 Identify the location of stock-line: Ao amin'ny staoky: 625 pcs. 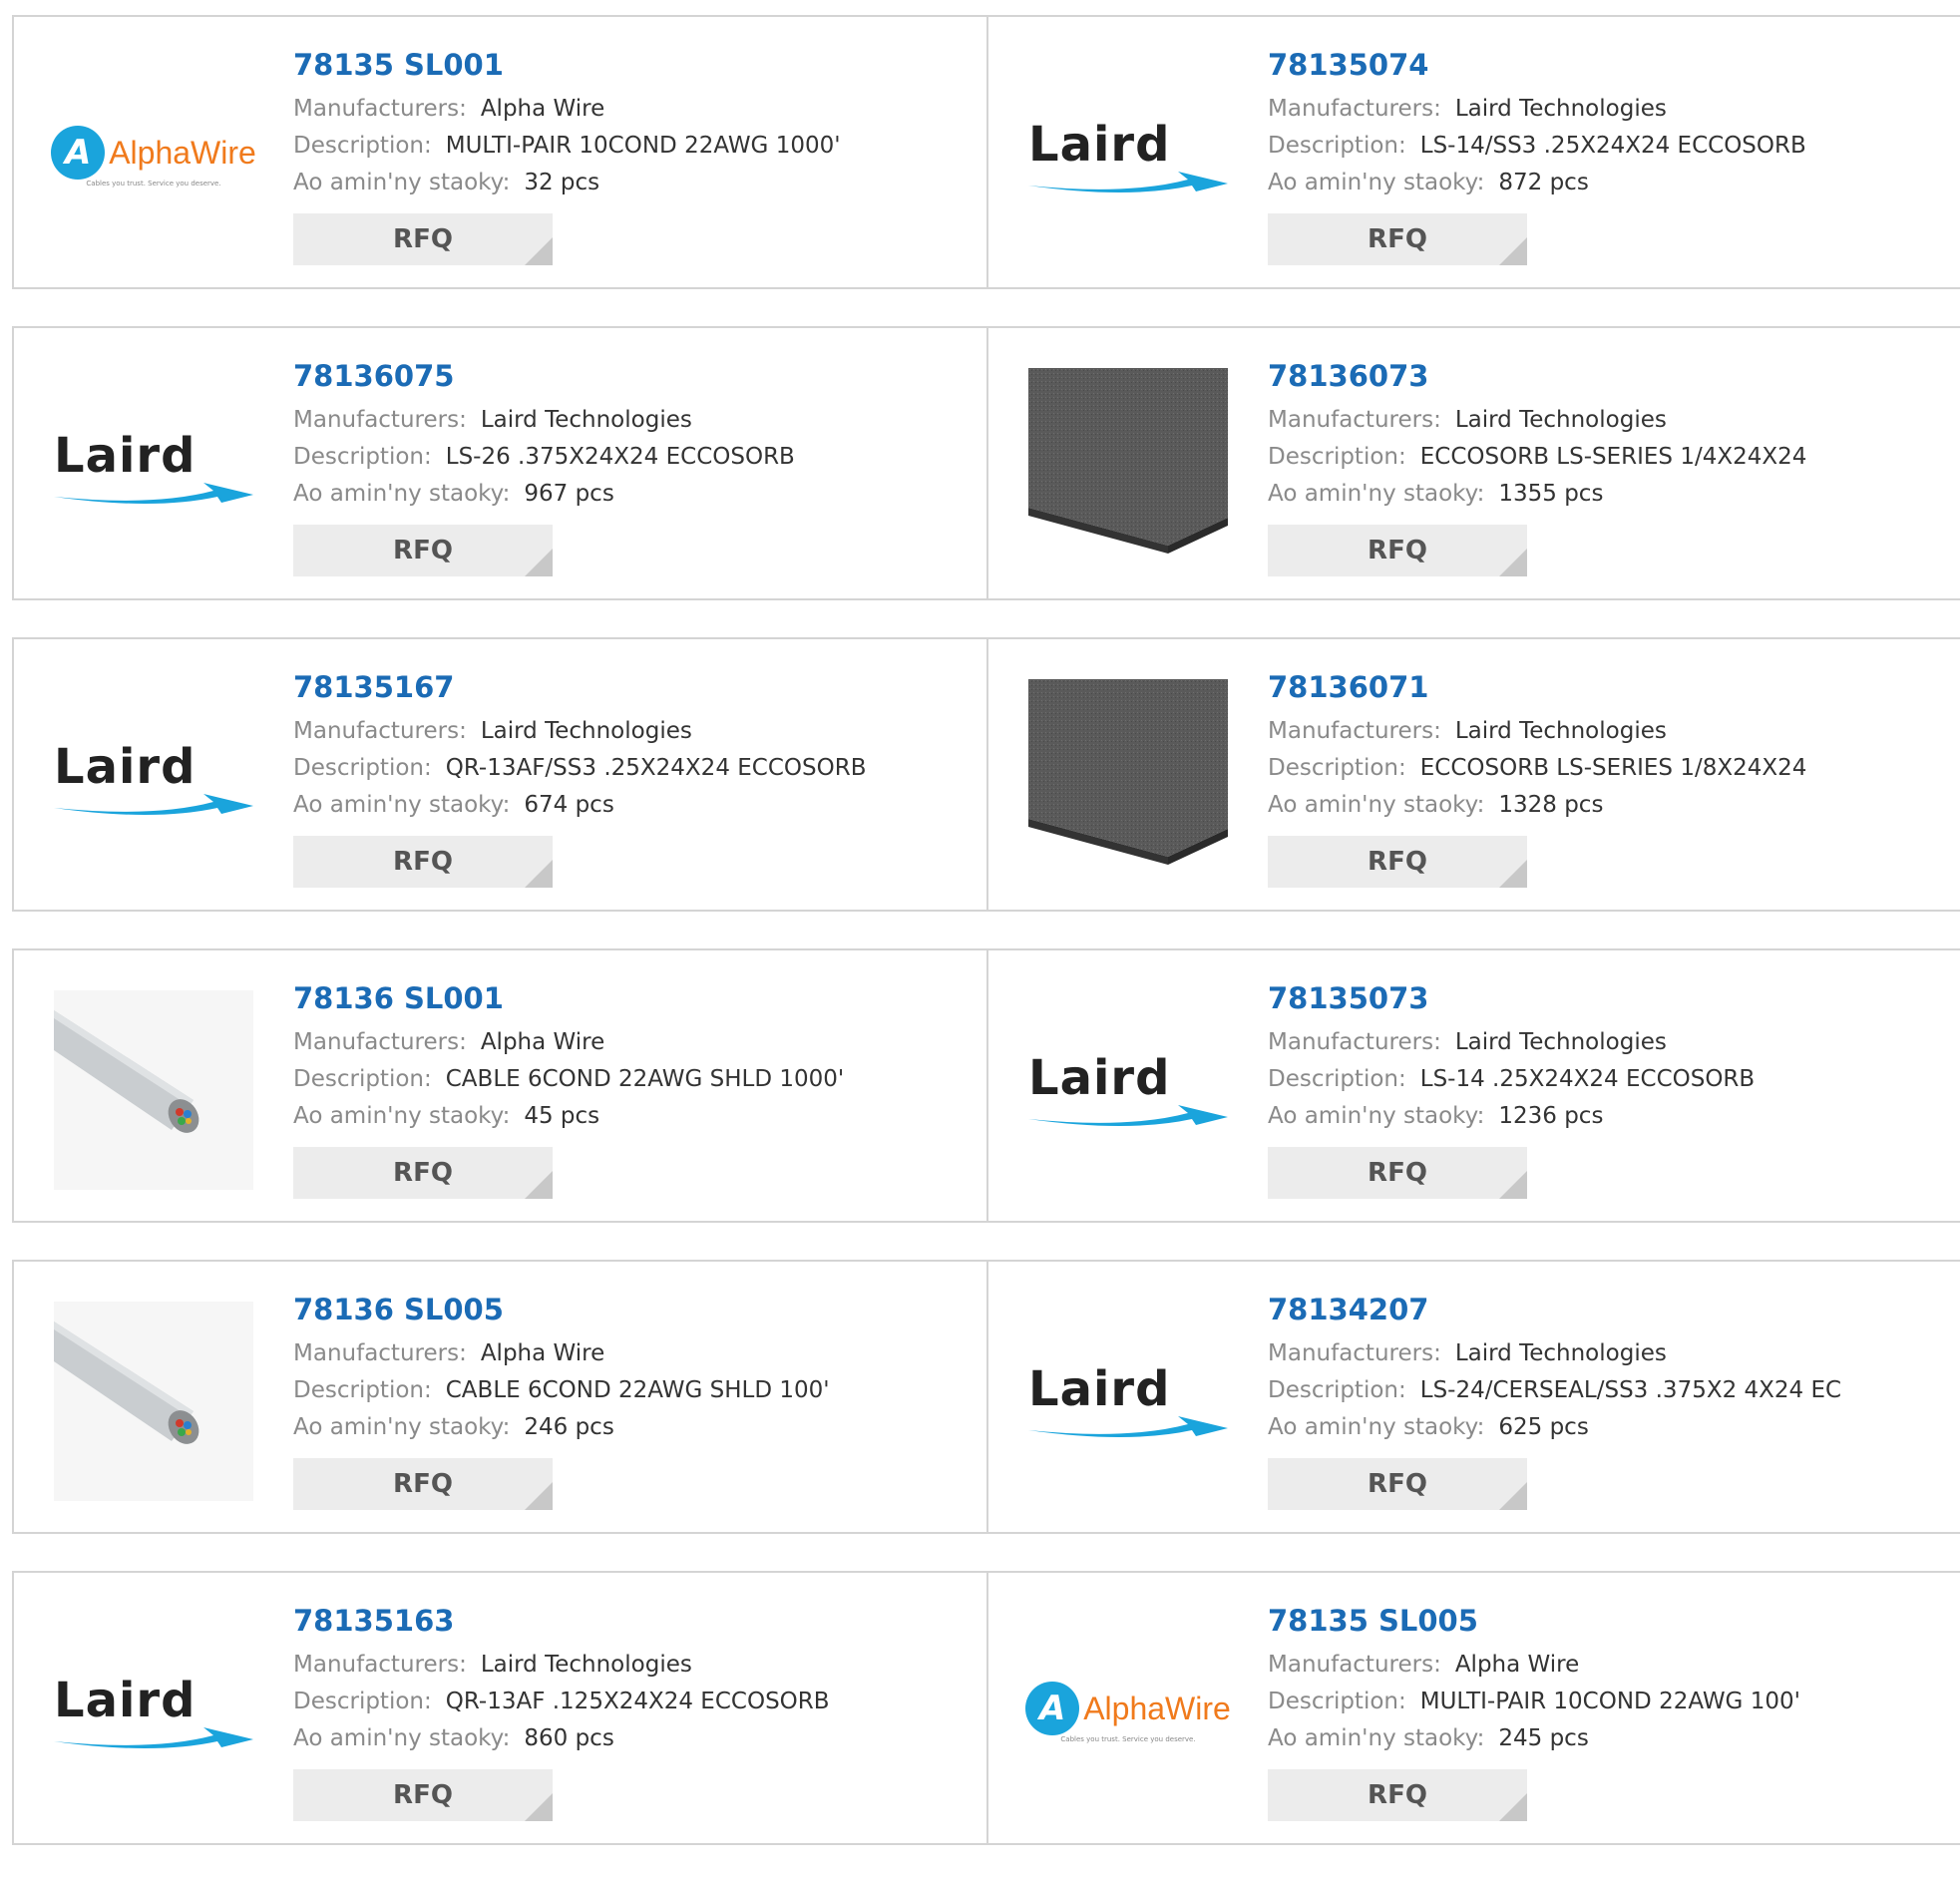
(1555, 1427).